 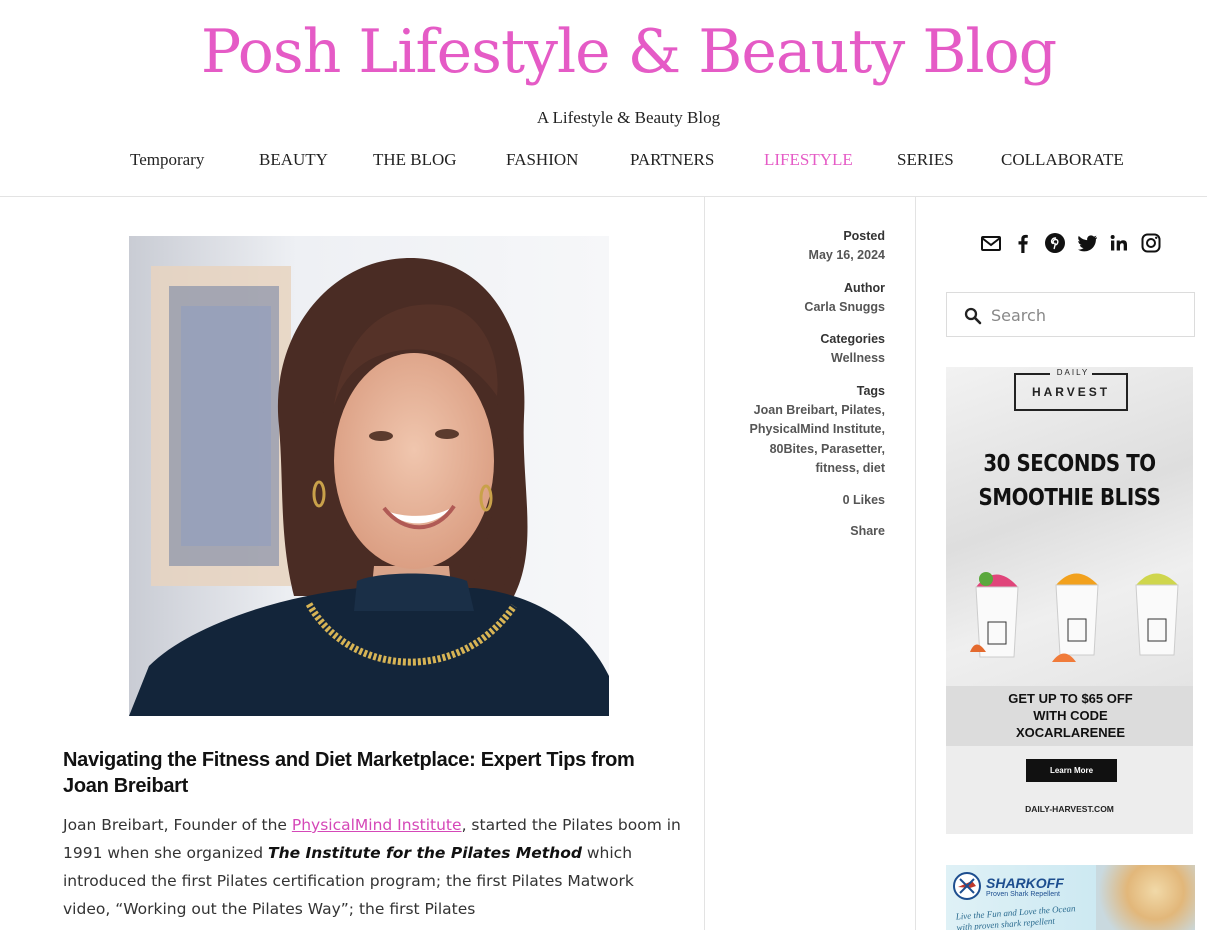 I want to click on site-title: Posh Lifestyle & Beauty Blog, so click(x=603, y=52).